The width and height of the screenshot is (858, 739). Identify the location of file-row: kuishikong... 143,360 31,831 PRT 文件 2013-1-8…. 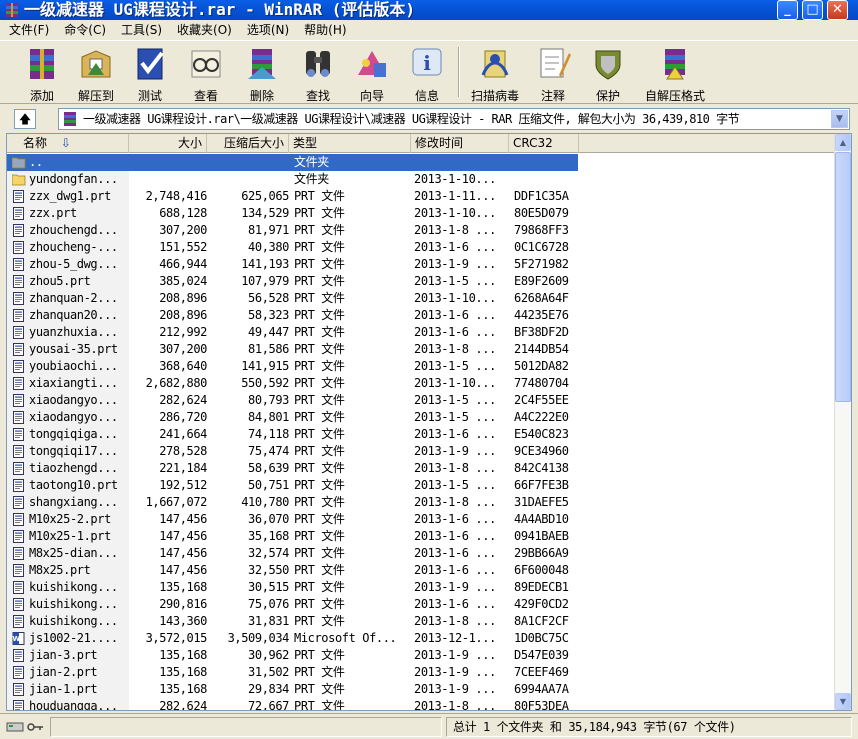
(421, 621).